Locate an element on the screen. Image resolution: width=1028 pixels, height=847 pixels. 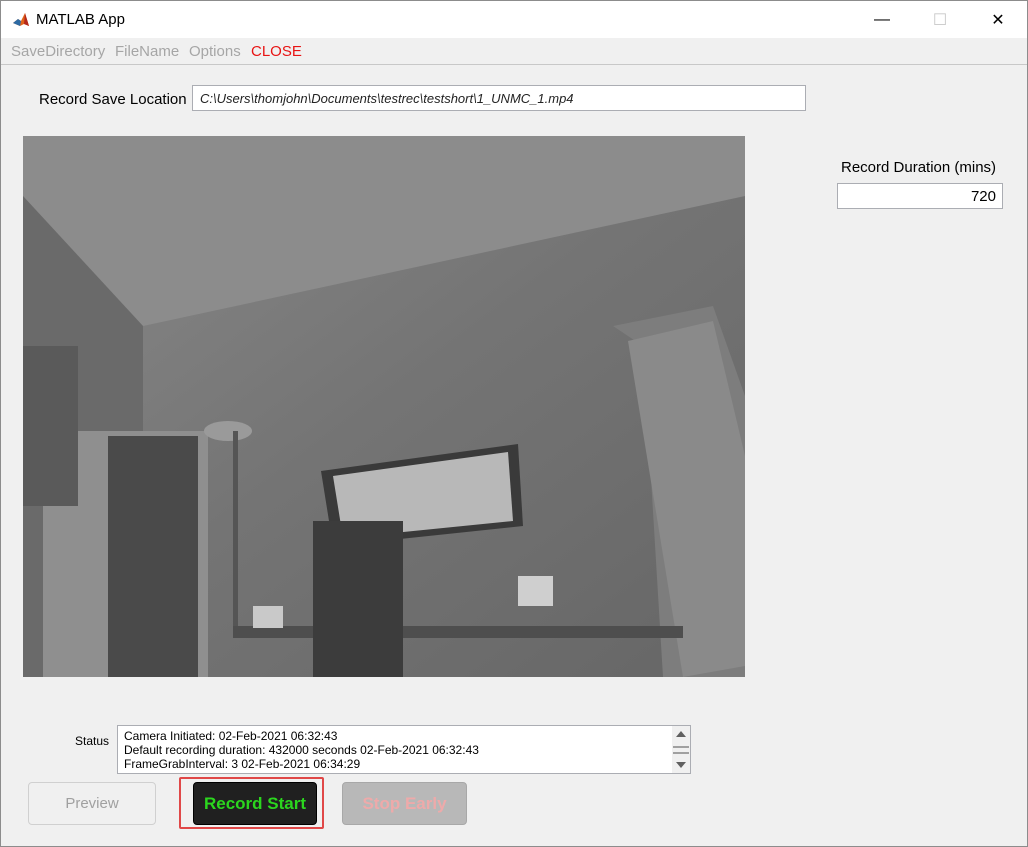
minimize-icon: — is located at coordinates (882, 19).